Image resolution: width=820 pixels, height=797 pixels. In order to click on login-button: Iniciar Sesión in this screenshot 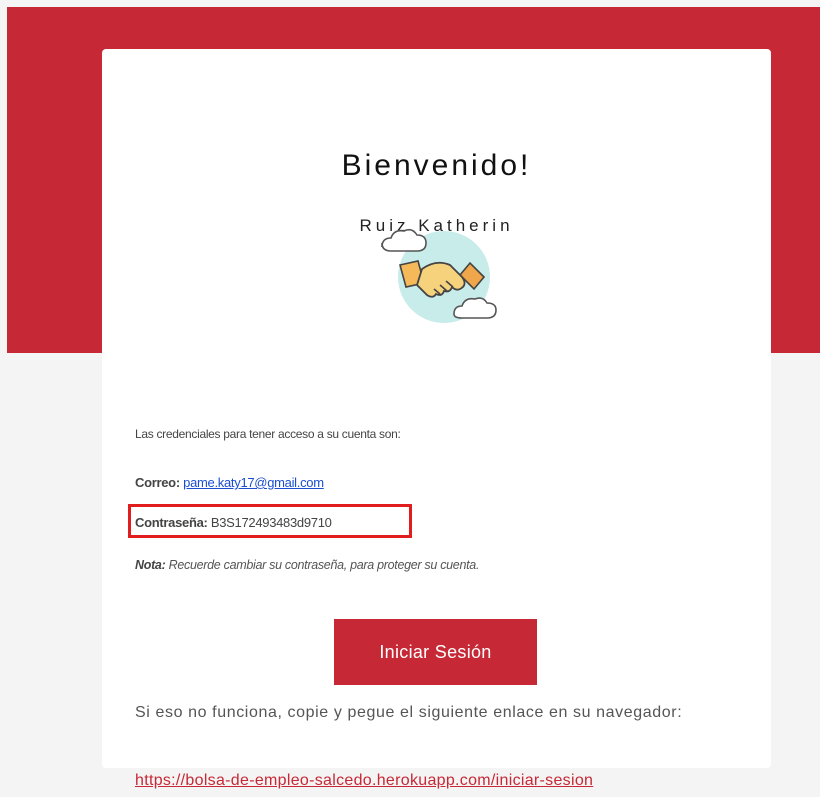, I will do `click(435, 652)`.